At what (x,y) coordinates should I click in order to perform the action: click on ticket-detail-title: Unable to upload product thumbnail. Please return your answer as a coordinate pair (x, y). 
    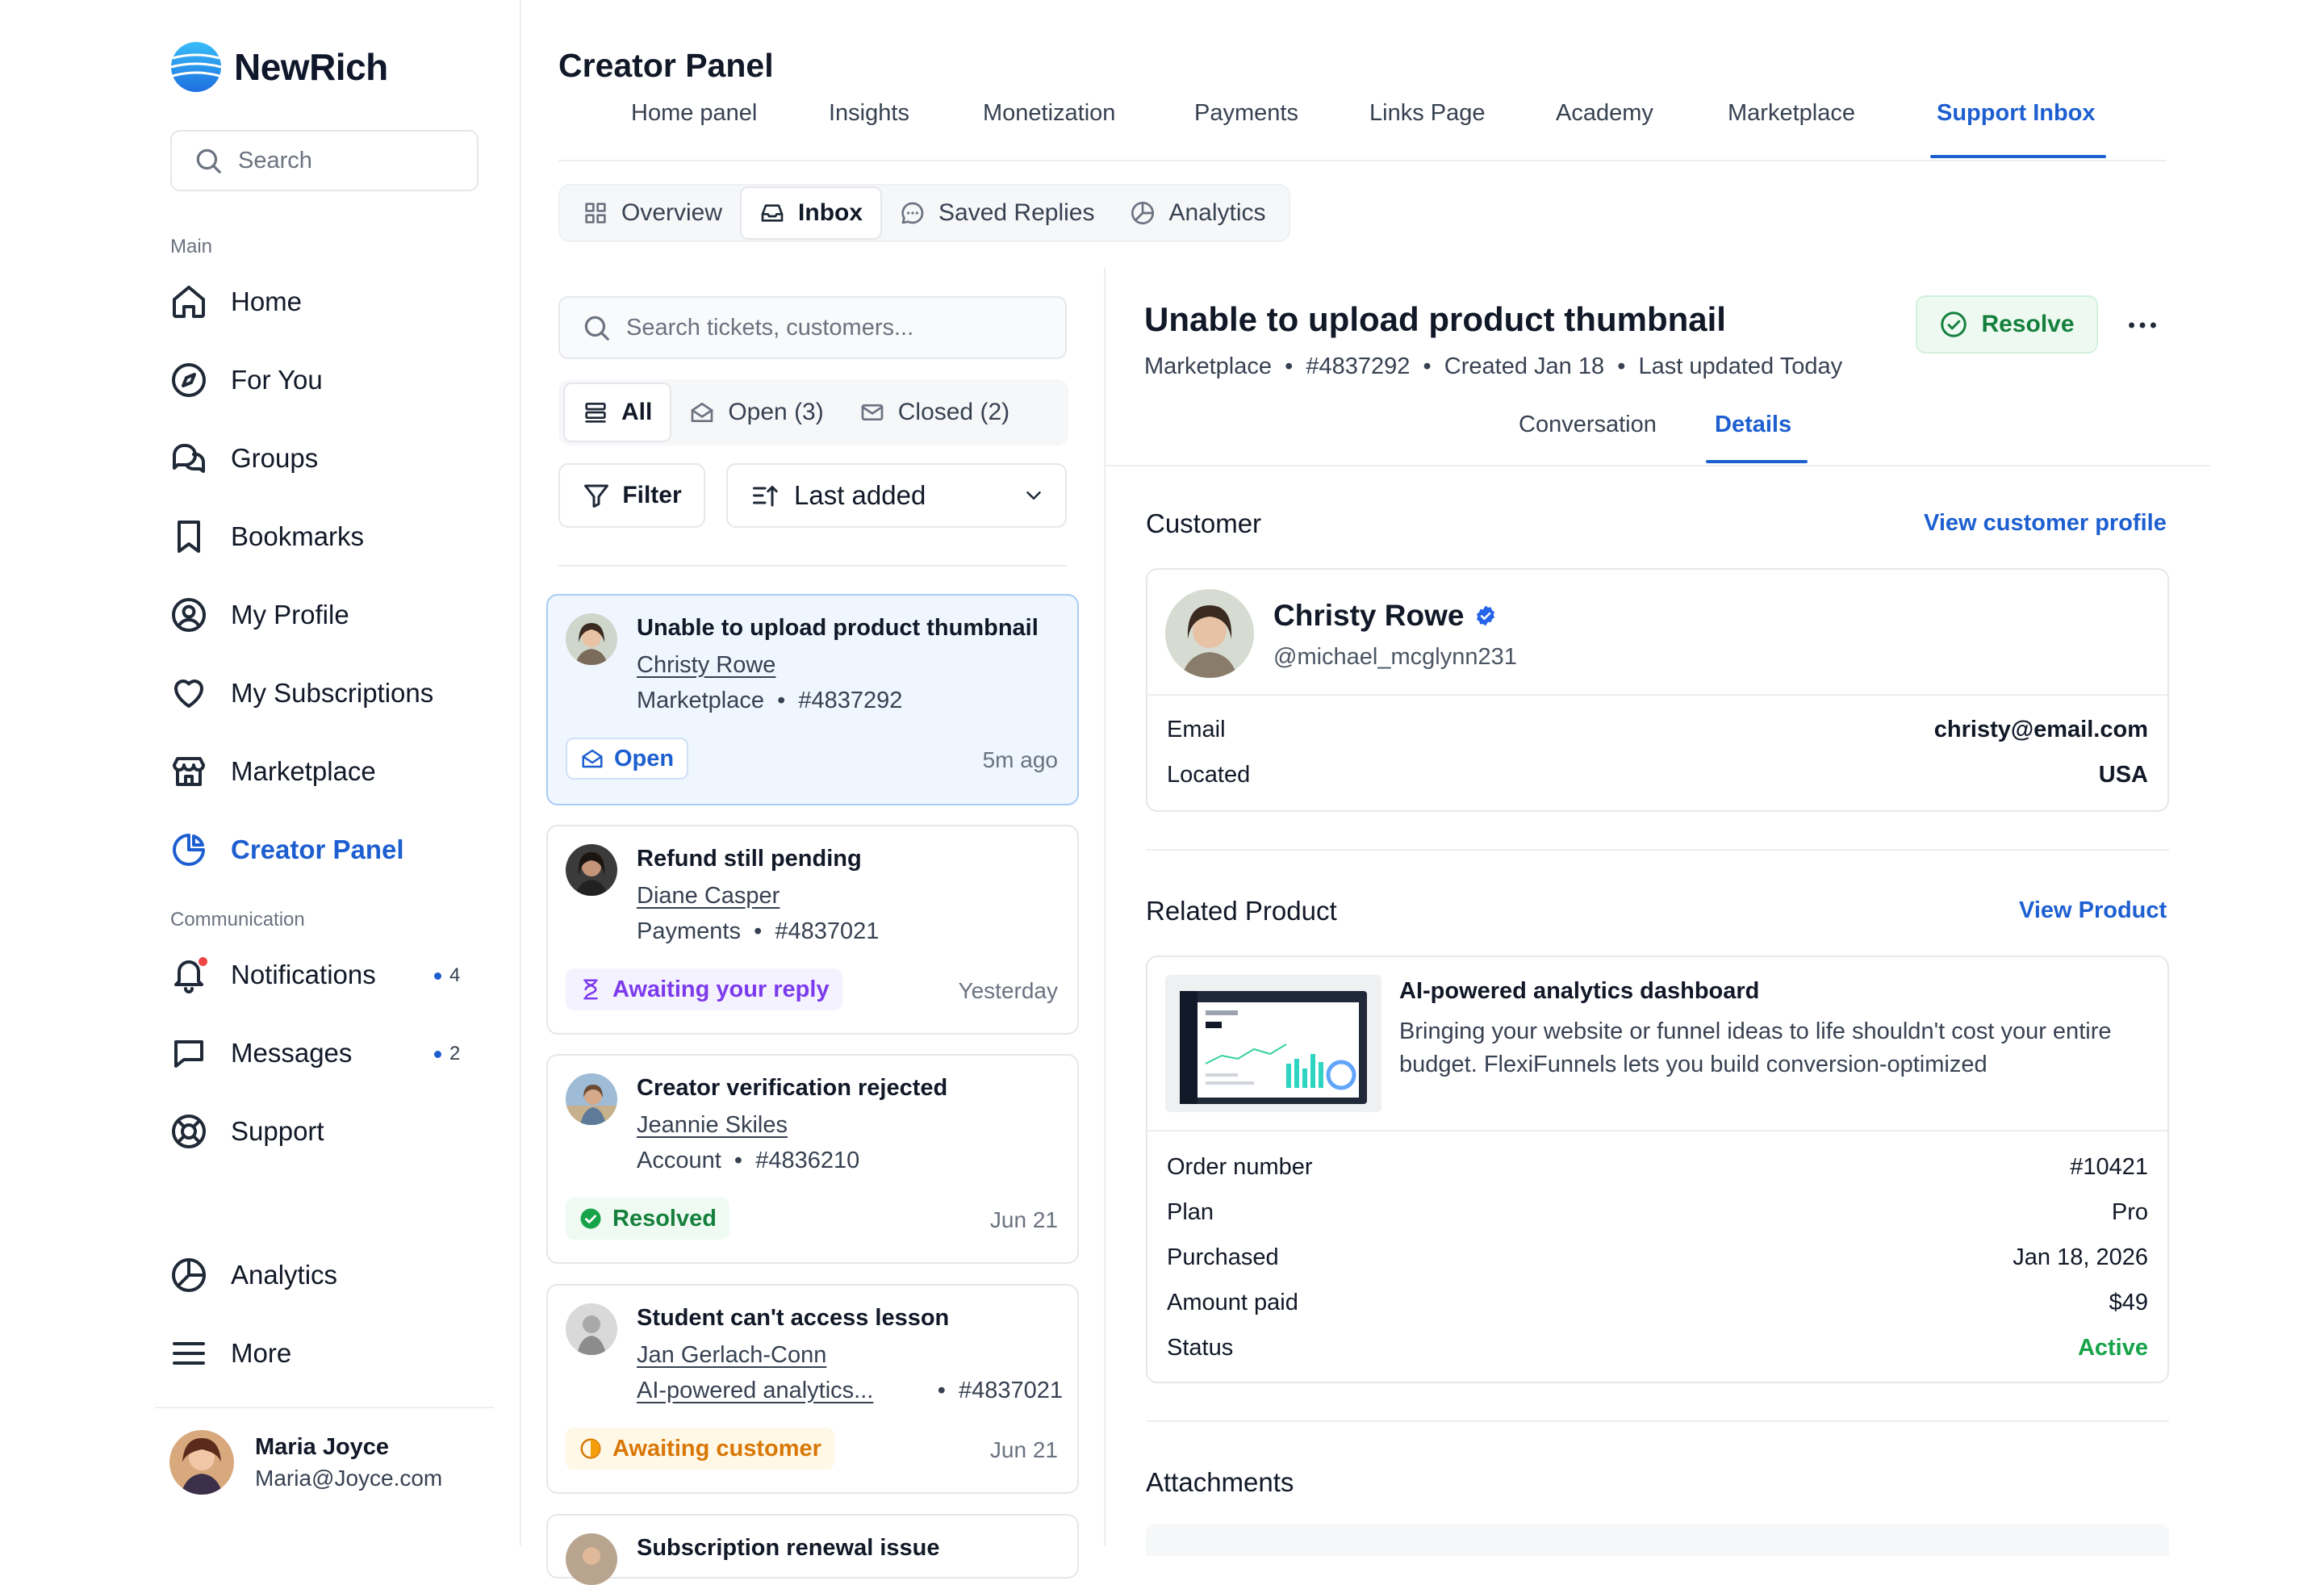
    Looking at the image, I should click on (1435, 319).